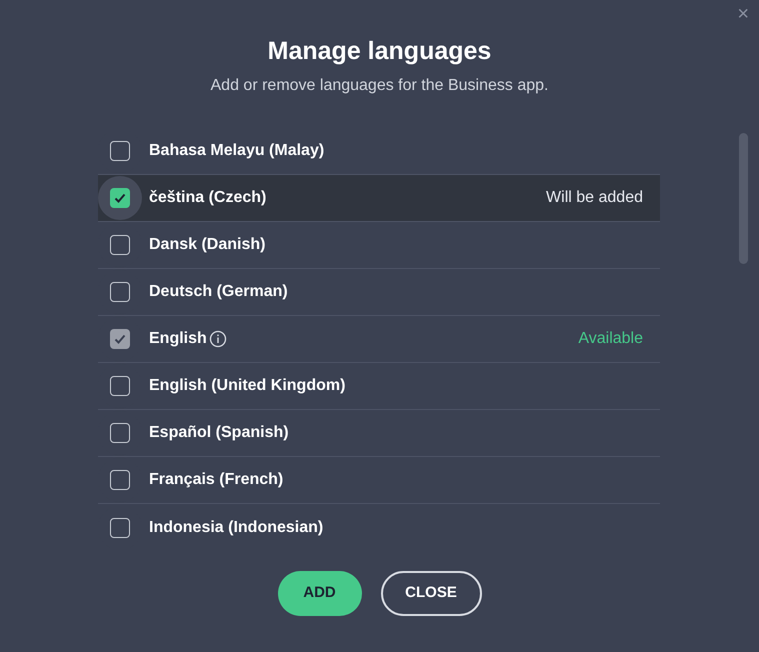 This screenshot has width=759, height=652. I want to click on dialog-title: Manage languages, so click(380, 51).